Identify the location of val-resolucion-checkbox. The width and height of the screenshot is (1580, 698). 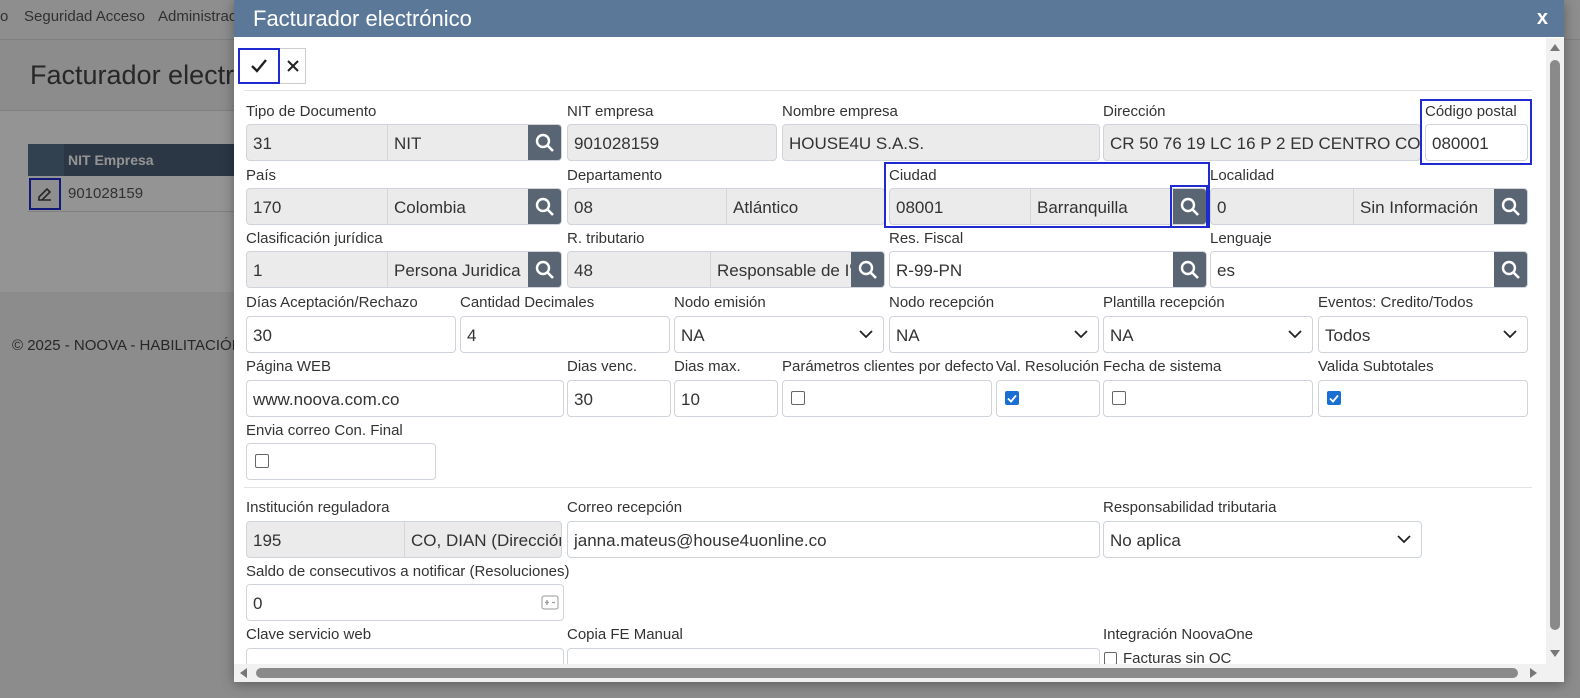
(1012, 398).